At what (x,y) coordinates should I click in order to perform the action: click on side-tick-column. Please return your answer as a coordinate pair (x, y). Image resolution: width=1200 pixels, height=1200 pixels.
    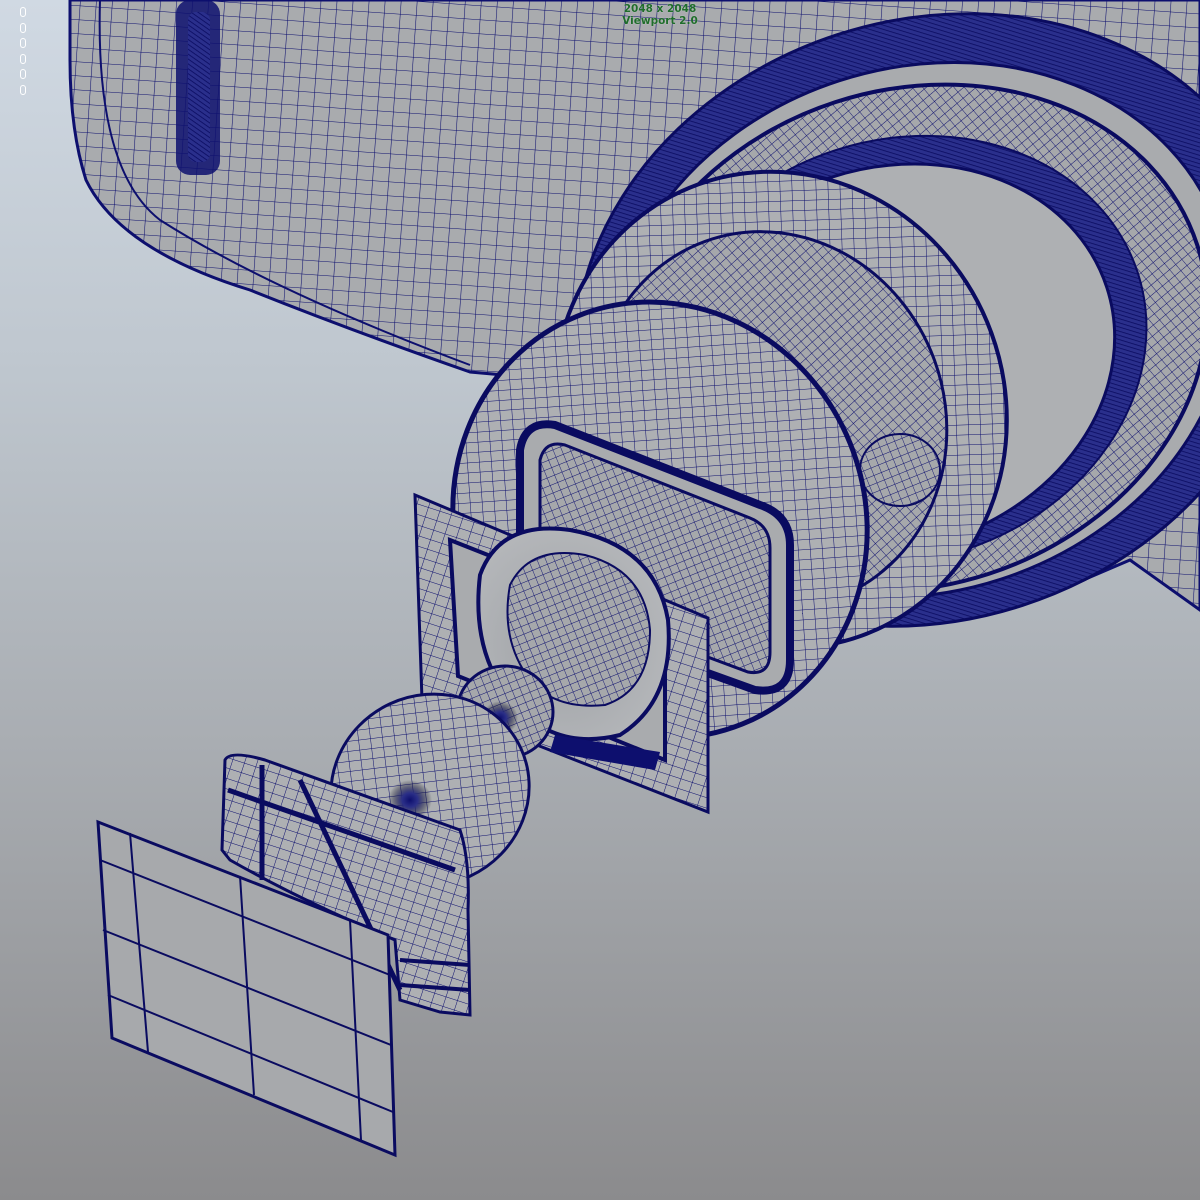
    Looking at the image, I should click on (23, 53).